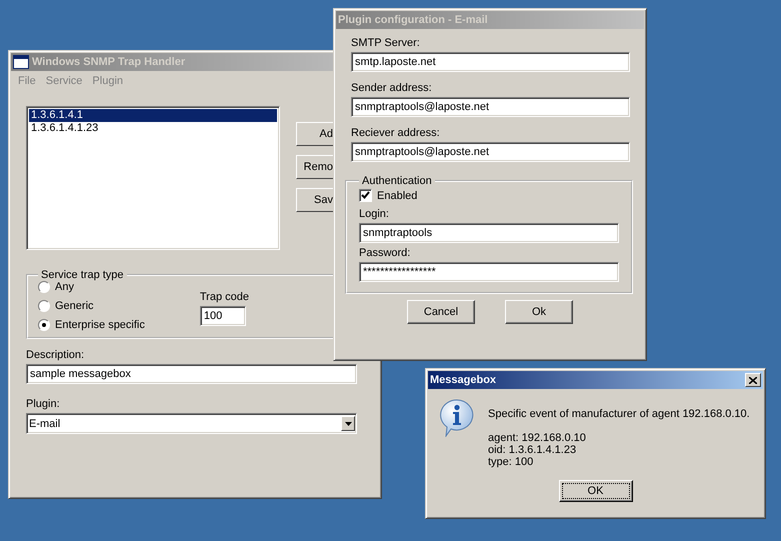  What do you see at coordinates (315, 200) in the screenshot?
I see `push-button: Sav` at bounding box center [315, 200].